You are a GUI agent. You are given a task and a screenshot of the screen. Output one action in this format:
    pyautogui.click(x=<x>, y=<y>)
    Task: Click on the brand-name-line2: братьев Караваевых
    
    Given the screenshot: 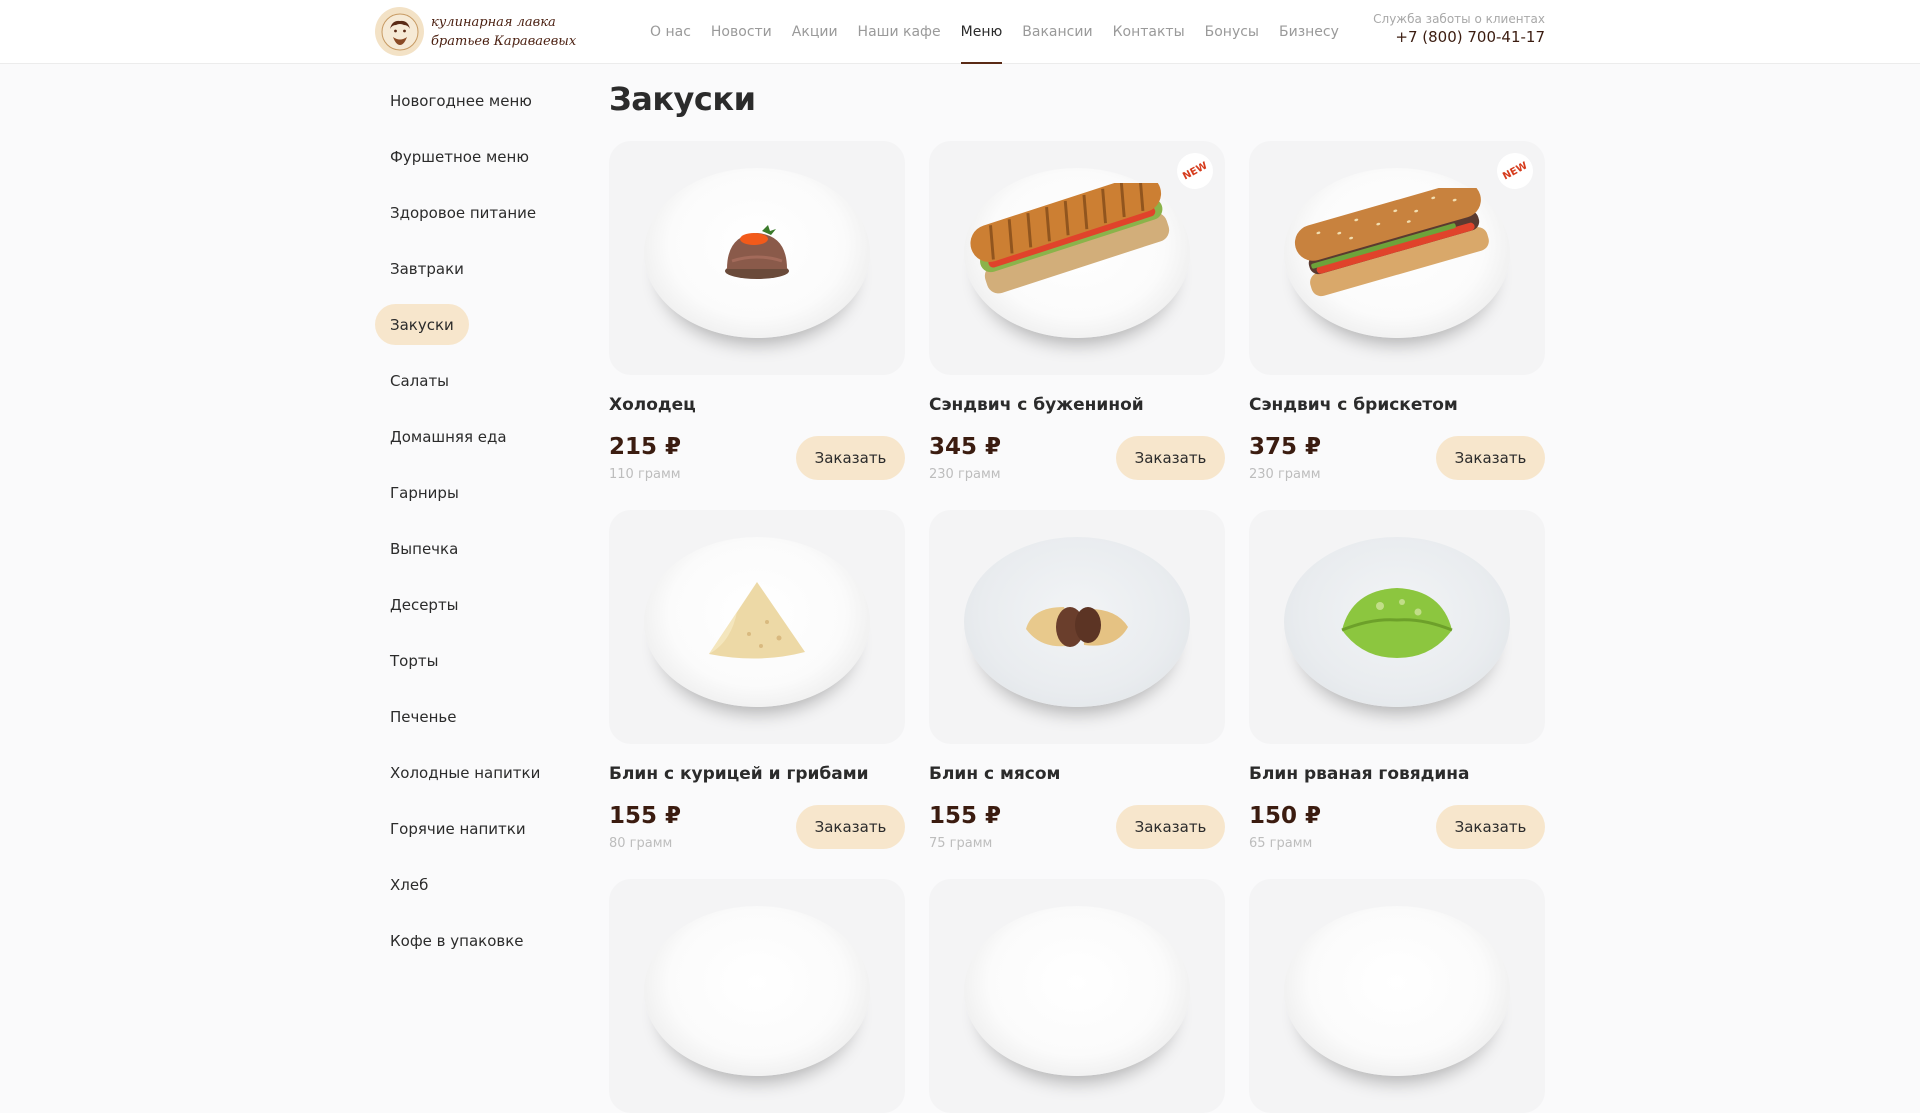 What is the action you would take?
    pyautogui.click(x=504, y=41)
    